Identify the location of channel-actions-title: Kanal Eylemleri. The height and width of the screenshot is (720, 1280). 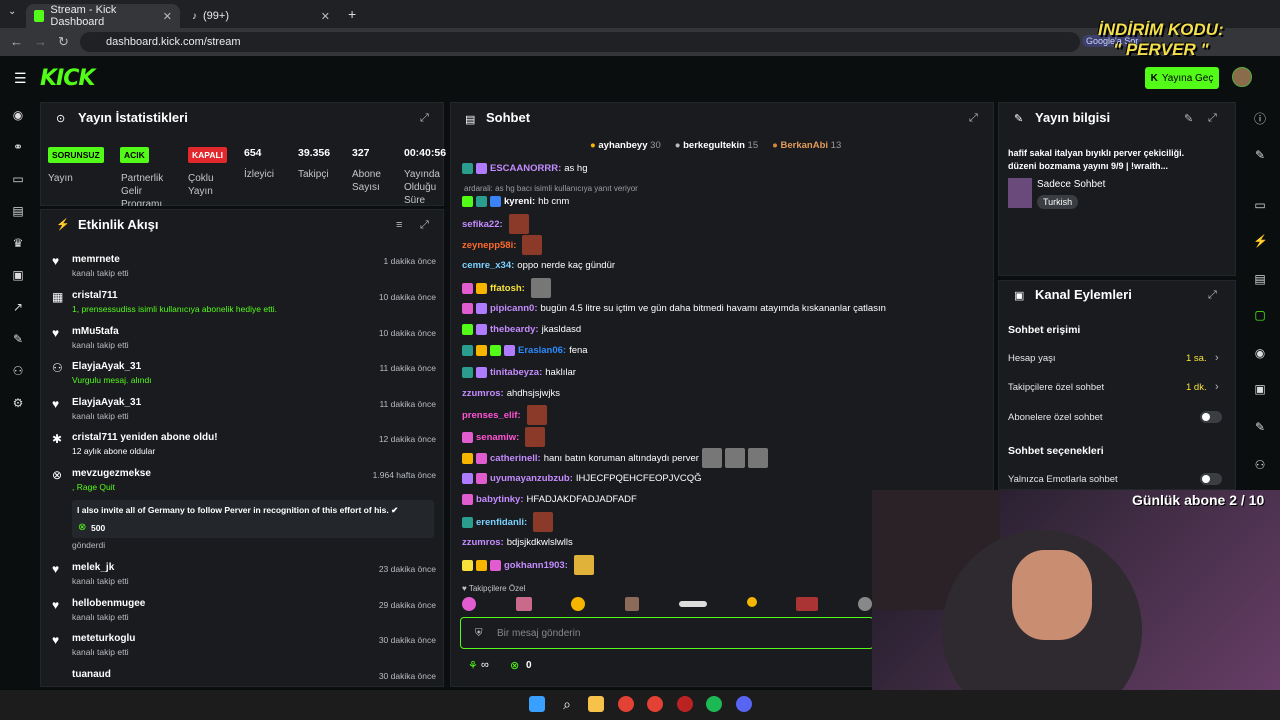
(1083, 294).